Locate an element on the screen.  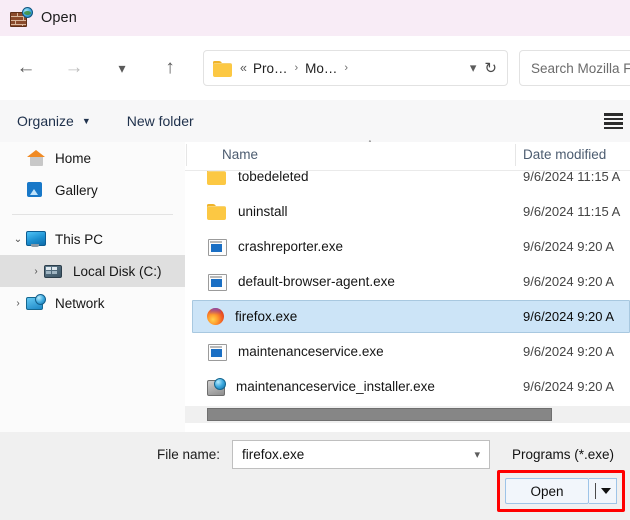
sidebar-item-this-pc: ⌄ This PC is located at coordinates (92, 239).